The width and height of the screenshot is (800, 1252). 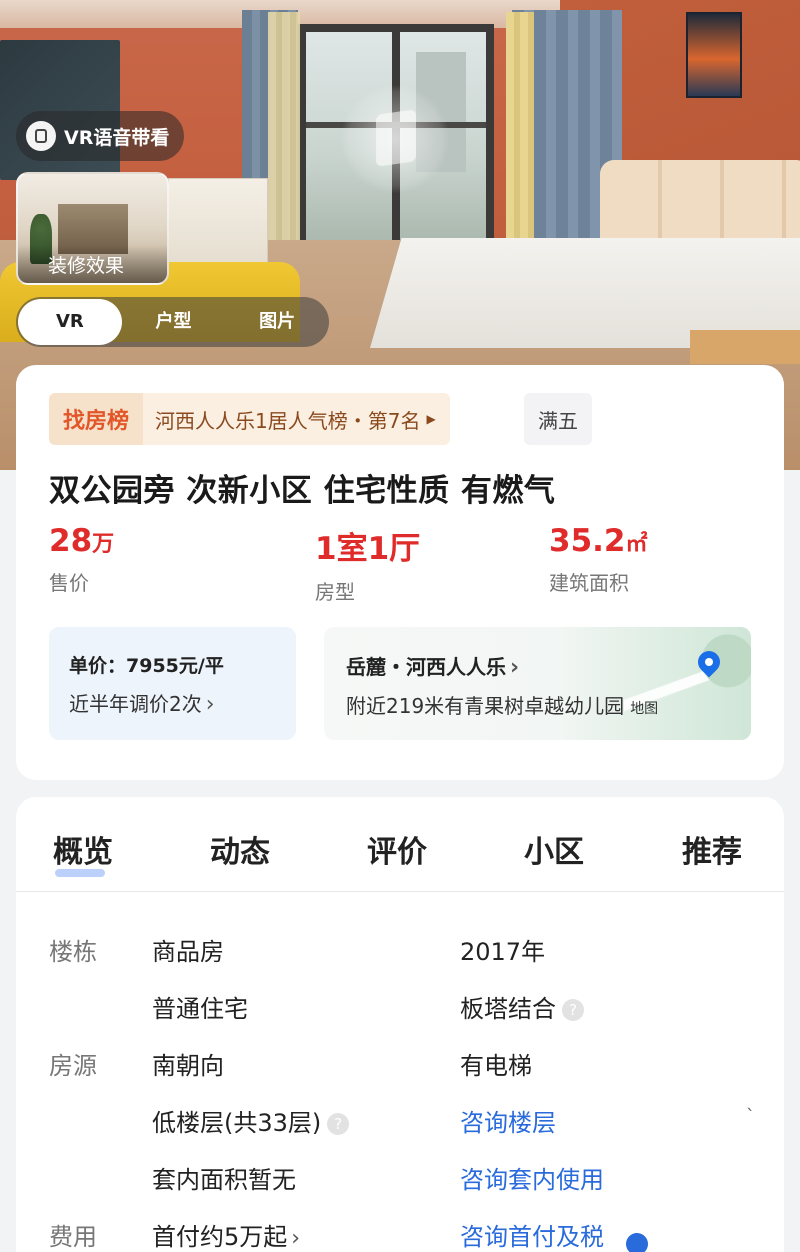 What do you see at coordinates (188, 952) in the screenshot?
I see `property-type-value: 商品房` at bounding box center [188, 952].